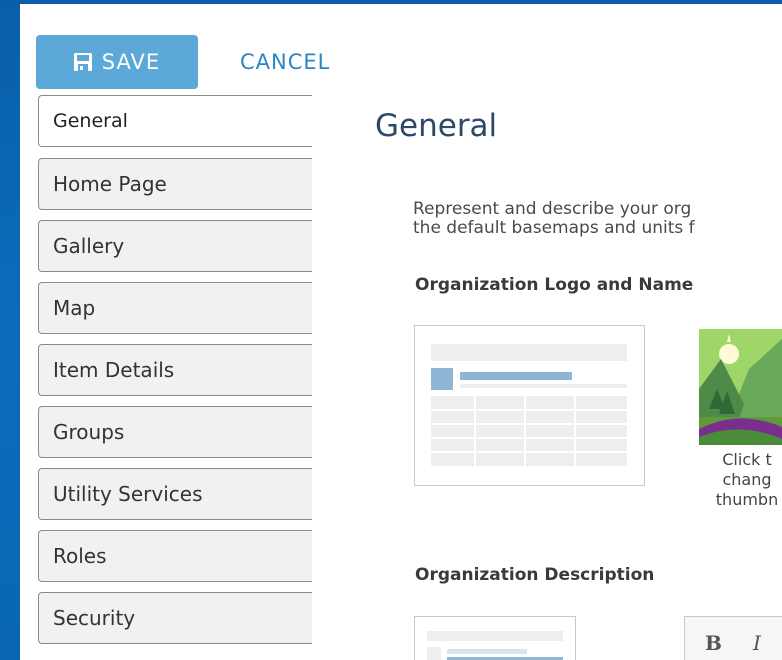  I want to click on floppy-disk-icon, so click(82, 62).